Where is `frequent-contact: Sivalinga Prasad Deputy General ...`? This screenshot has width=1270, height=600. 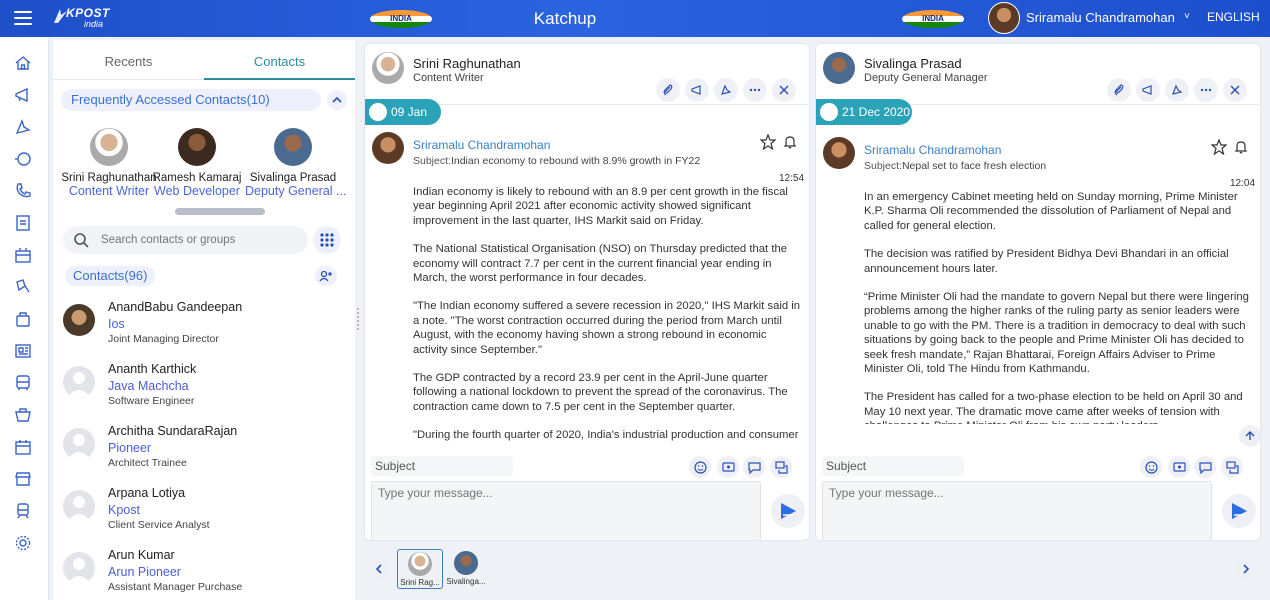 frequent-contact: Sivalinga Prasad Deputy General ... is located at coordinates (295, 163).